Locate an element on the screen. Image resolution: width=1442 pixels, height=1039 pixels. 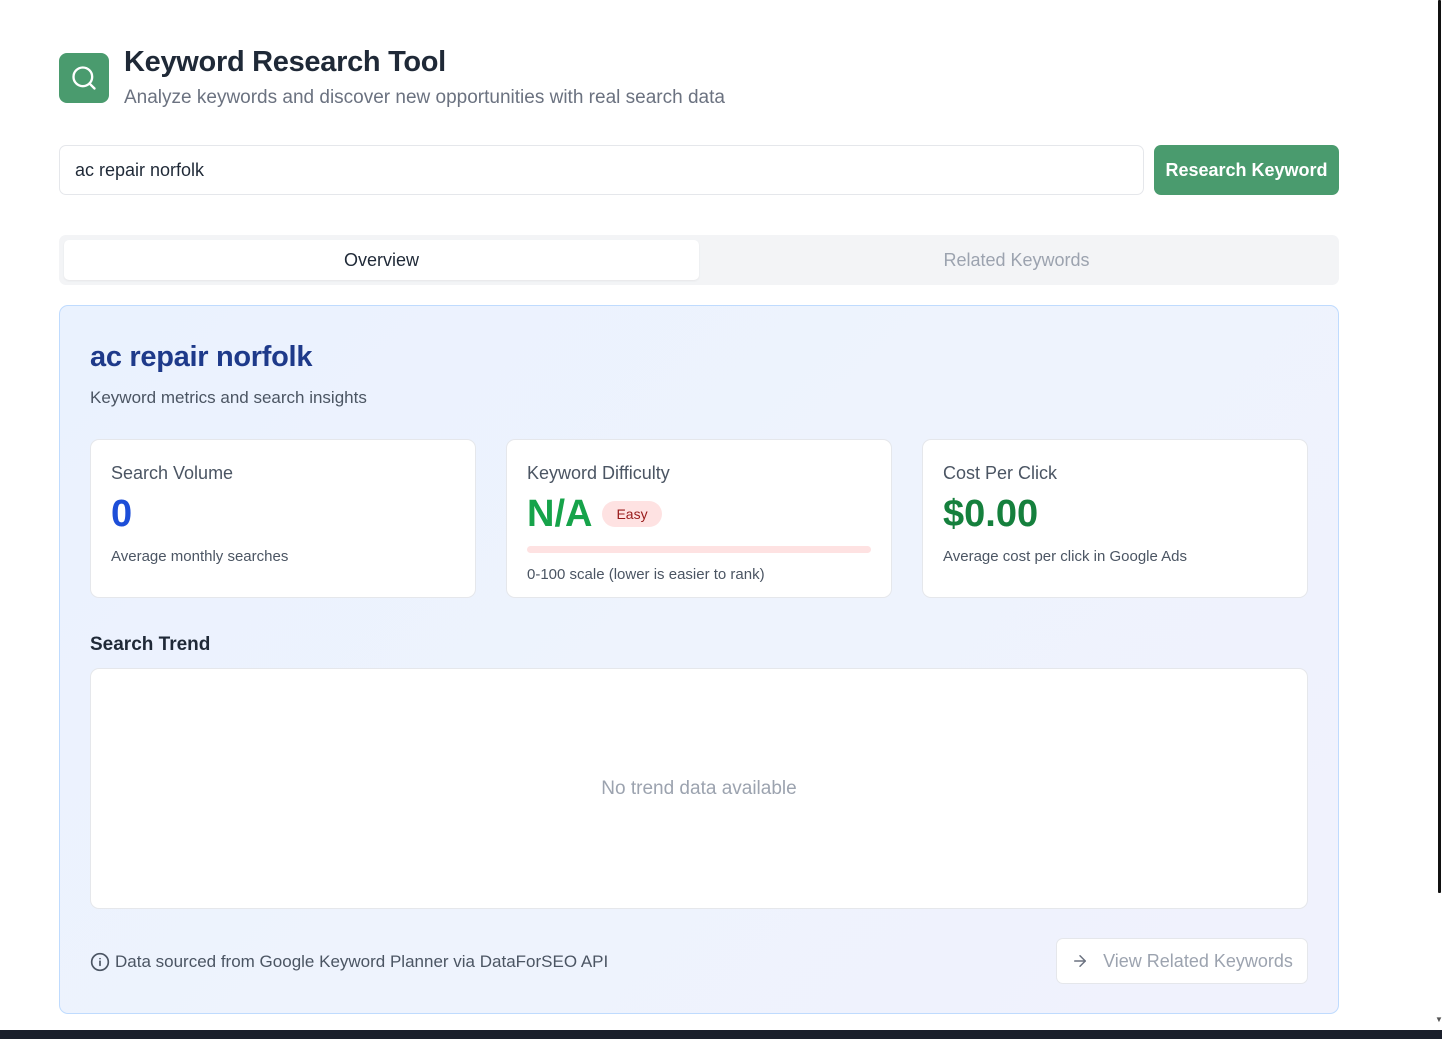
view-related-keywords-label: View Related Keywords is located at coordinates (1198, 960).